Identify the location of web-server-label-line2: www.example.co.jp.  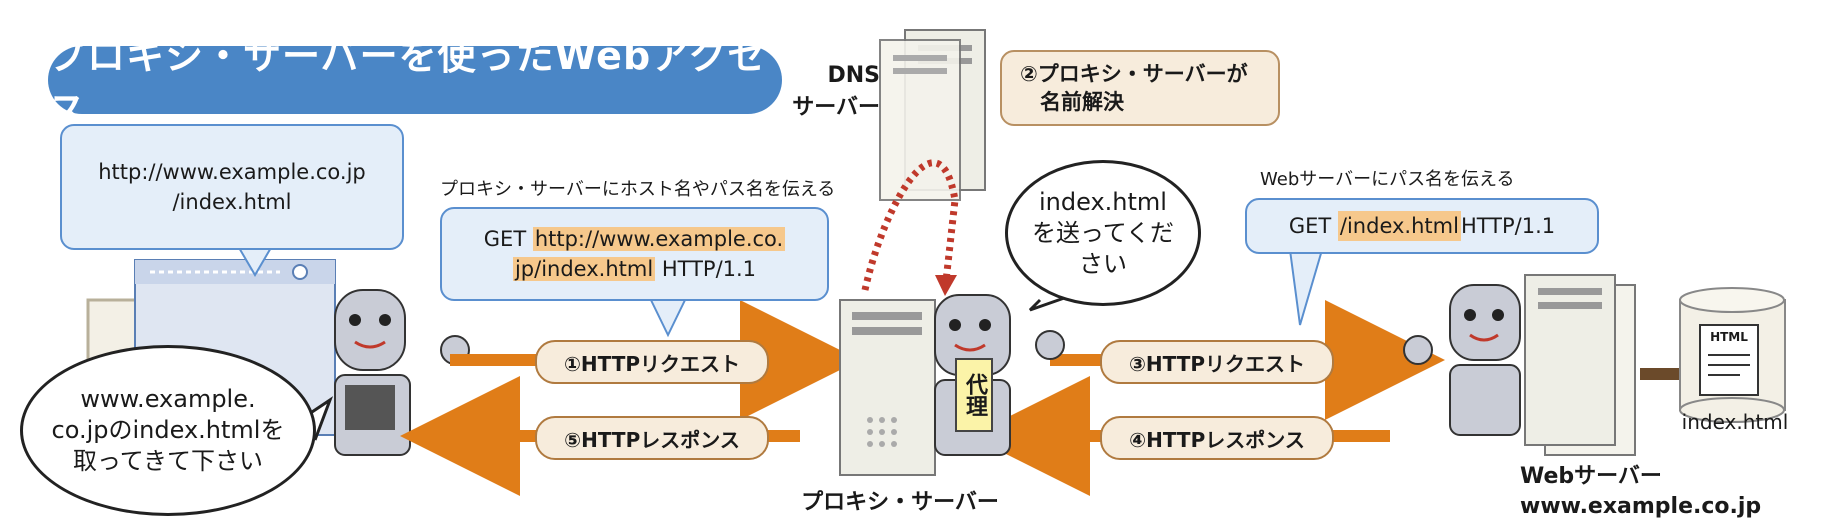
(1641, 506).